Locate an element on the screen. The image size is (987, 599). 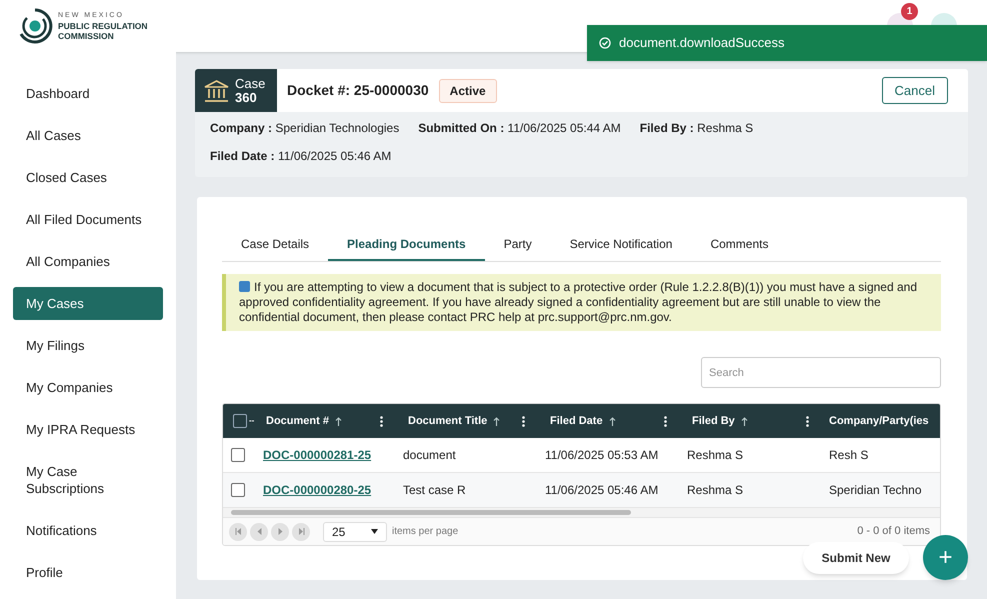
search-field: Search is located at coordinates (821, 372).